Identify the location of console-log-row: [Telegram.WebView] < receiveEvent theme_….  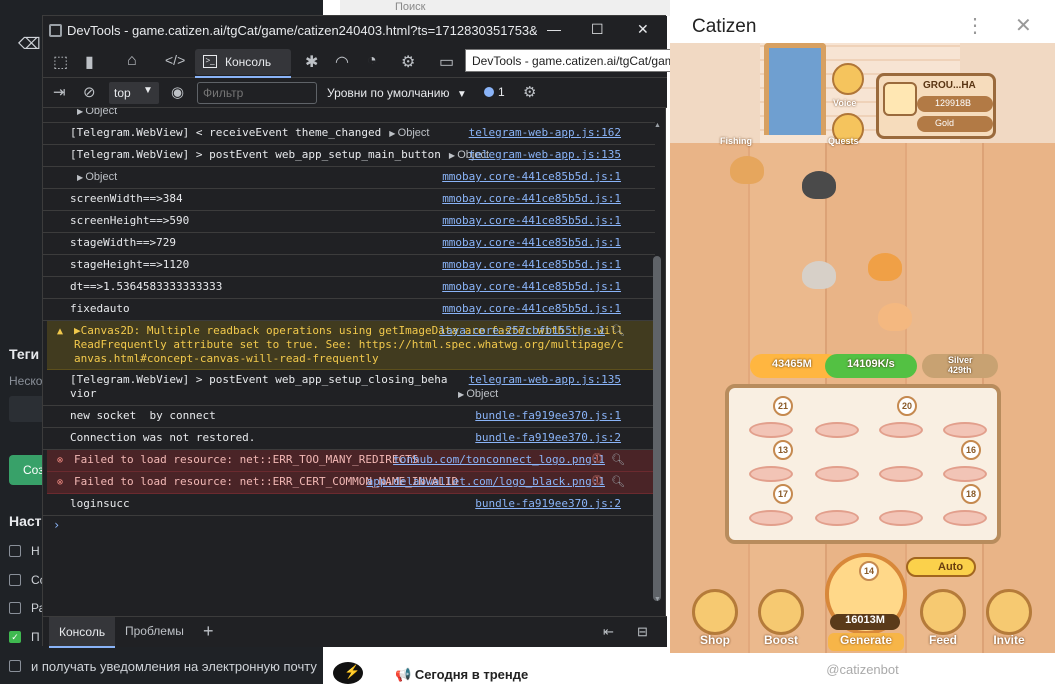
(349, 134).